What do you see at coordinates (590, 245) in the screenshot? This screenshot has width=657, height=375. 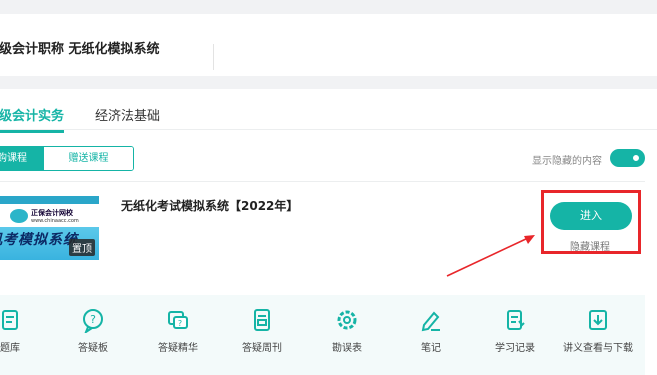 I see `hide-course-link: 隐藏课程` at bounding box center [590, 245].